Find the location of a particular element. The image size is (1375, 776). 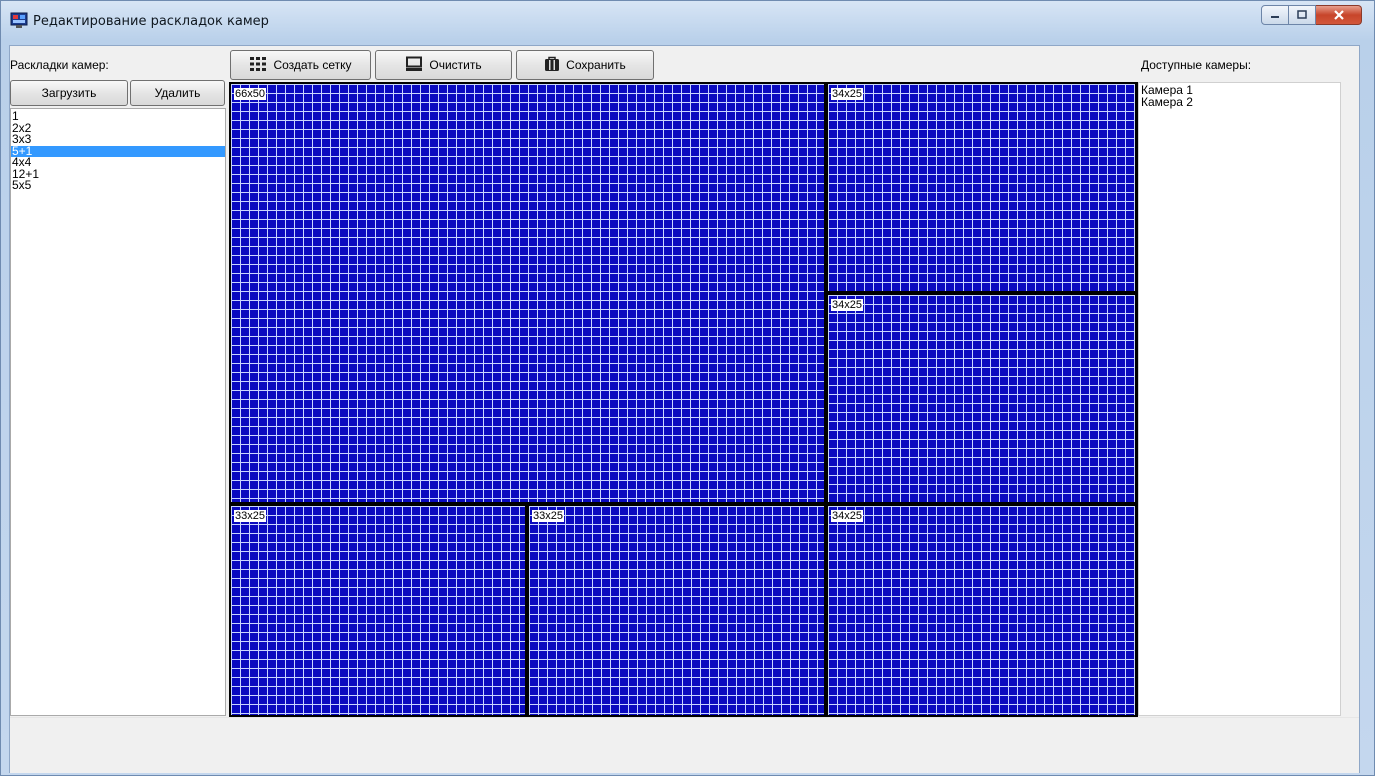

cell-size-label: 66x50 is located at coordinates (250, 94).